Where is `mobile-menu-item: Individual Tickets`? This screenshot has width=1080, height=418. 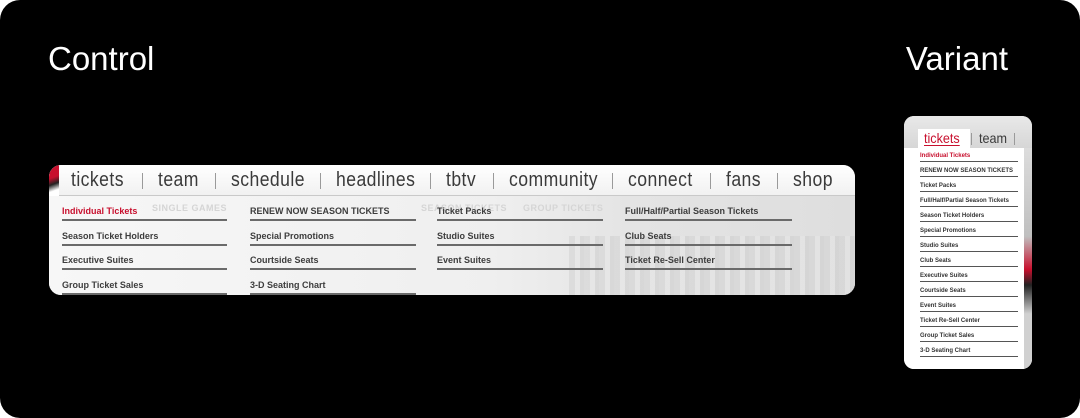
mobile-menu-item: Individual Tickets is located at coordinates (969, 157).